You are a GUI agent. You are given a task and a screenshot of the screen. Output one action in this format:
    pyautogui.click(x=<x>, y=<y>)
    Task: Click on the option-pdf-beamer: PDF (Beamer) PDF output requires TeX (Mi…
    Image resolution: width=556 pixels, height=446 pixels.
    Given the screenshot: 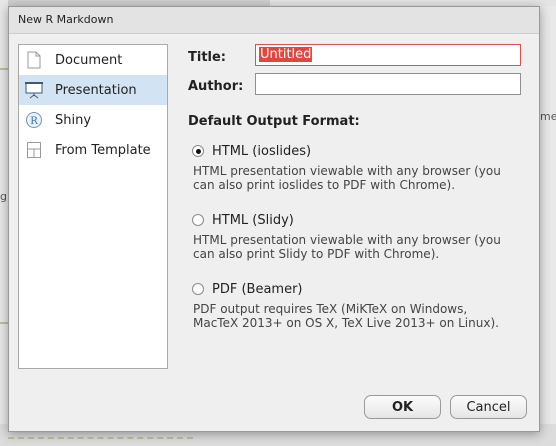 What is the action you would take?
    pyautogui.click(x=357, y=305)
    